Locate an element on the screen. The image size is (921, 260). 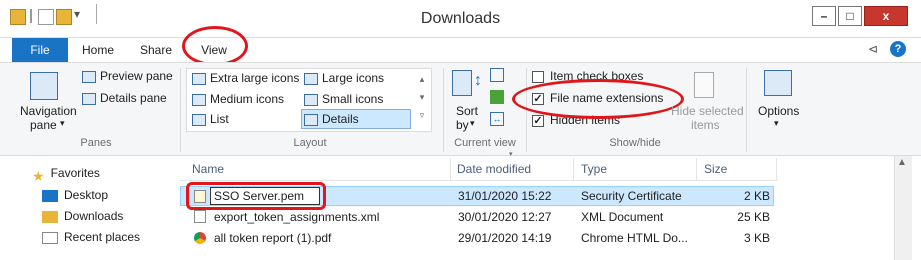
group-label-panes: Panes is located at coordinates (96, 143).